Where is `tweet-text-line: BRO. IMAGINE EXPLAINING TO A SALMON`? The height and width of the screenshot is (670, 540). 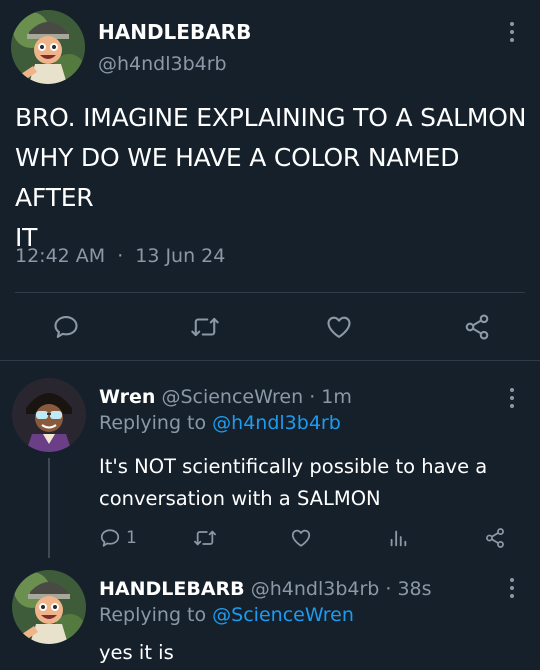
tweet-text-line: BRO. IMAGINE EXPLAINING TO A SALMON is located at coordinates (271, 117).